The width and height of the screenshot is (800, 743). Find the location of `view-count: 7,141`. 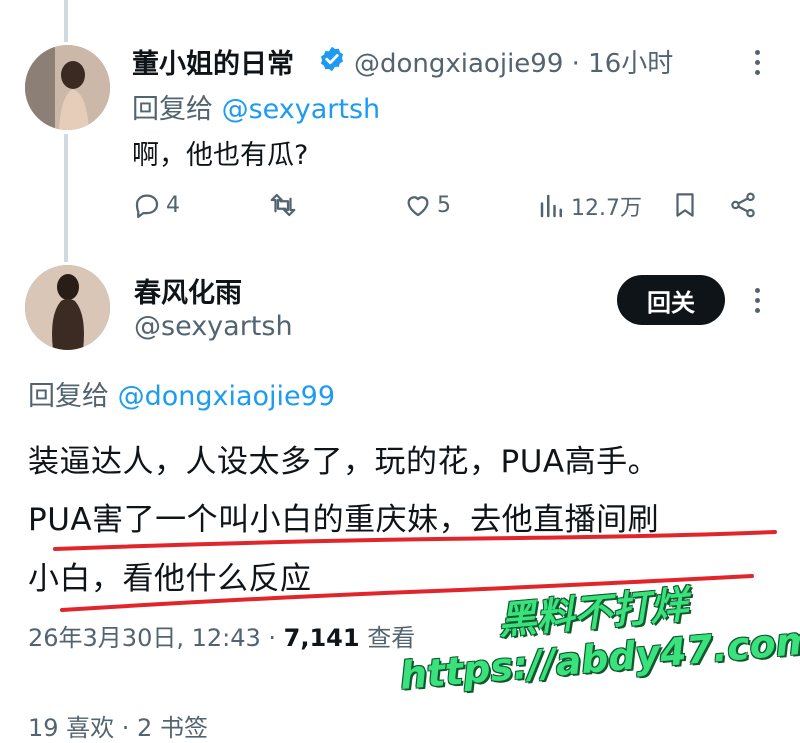

view-count: 7,141 is located at coordinates (321, 638).